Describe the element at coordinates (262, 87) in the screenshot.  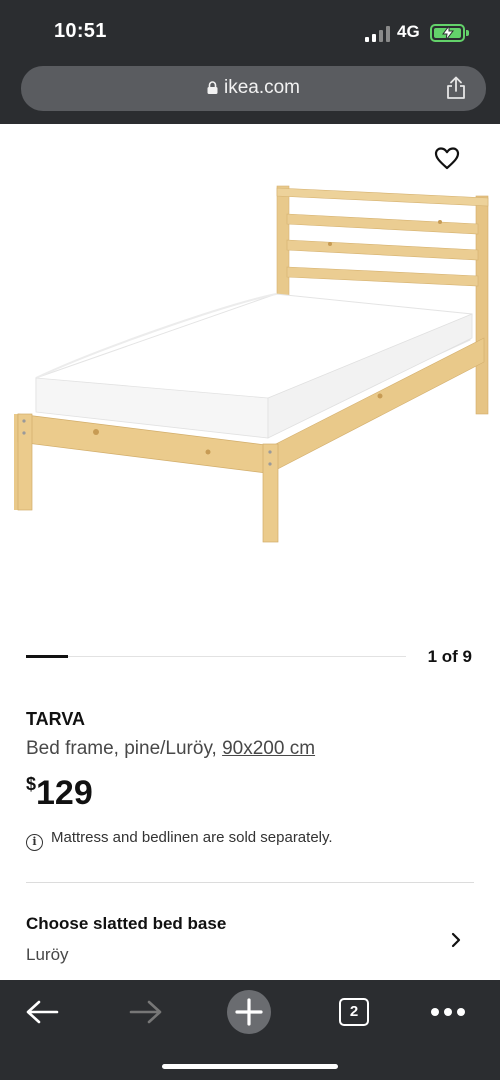
I see `url-text: ikea.com` at that location.